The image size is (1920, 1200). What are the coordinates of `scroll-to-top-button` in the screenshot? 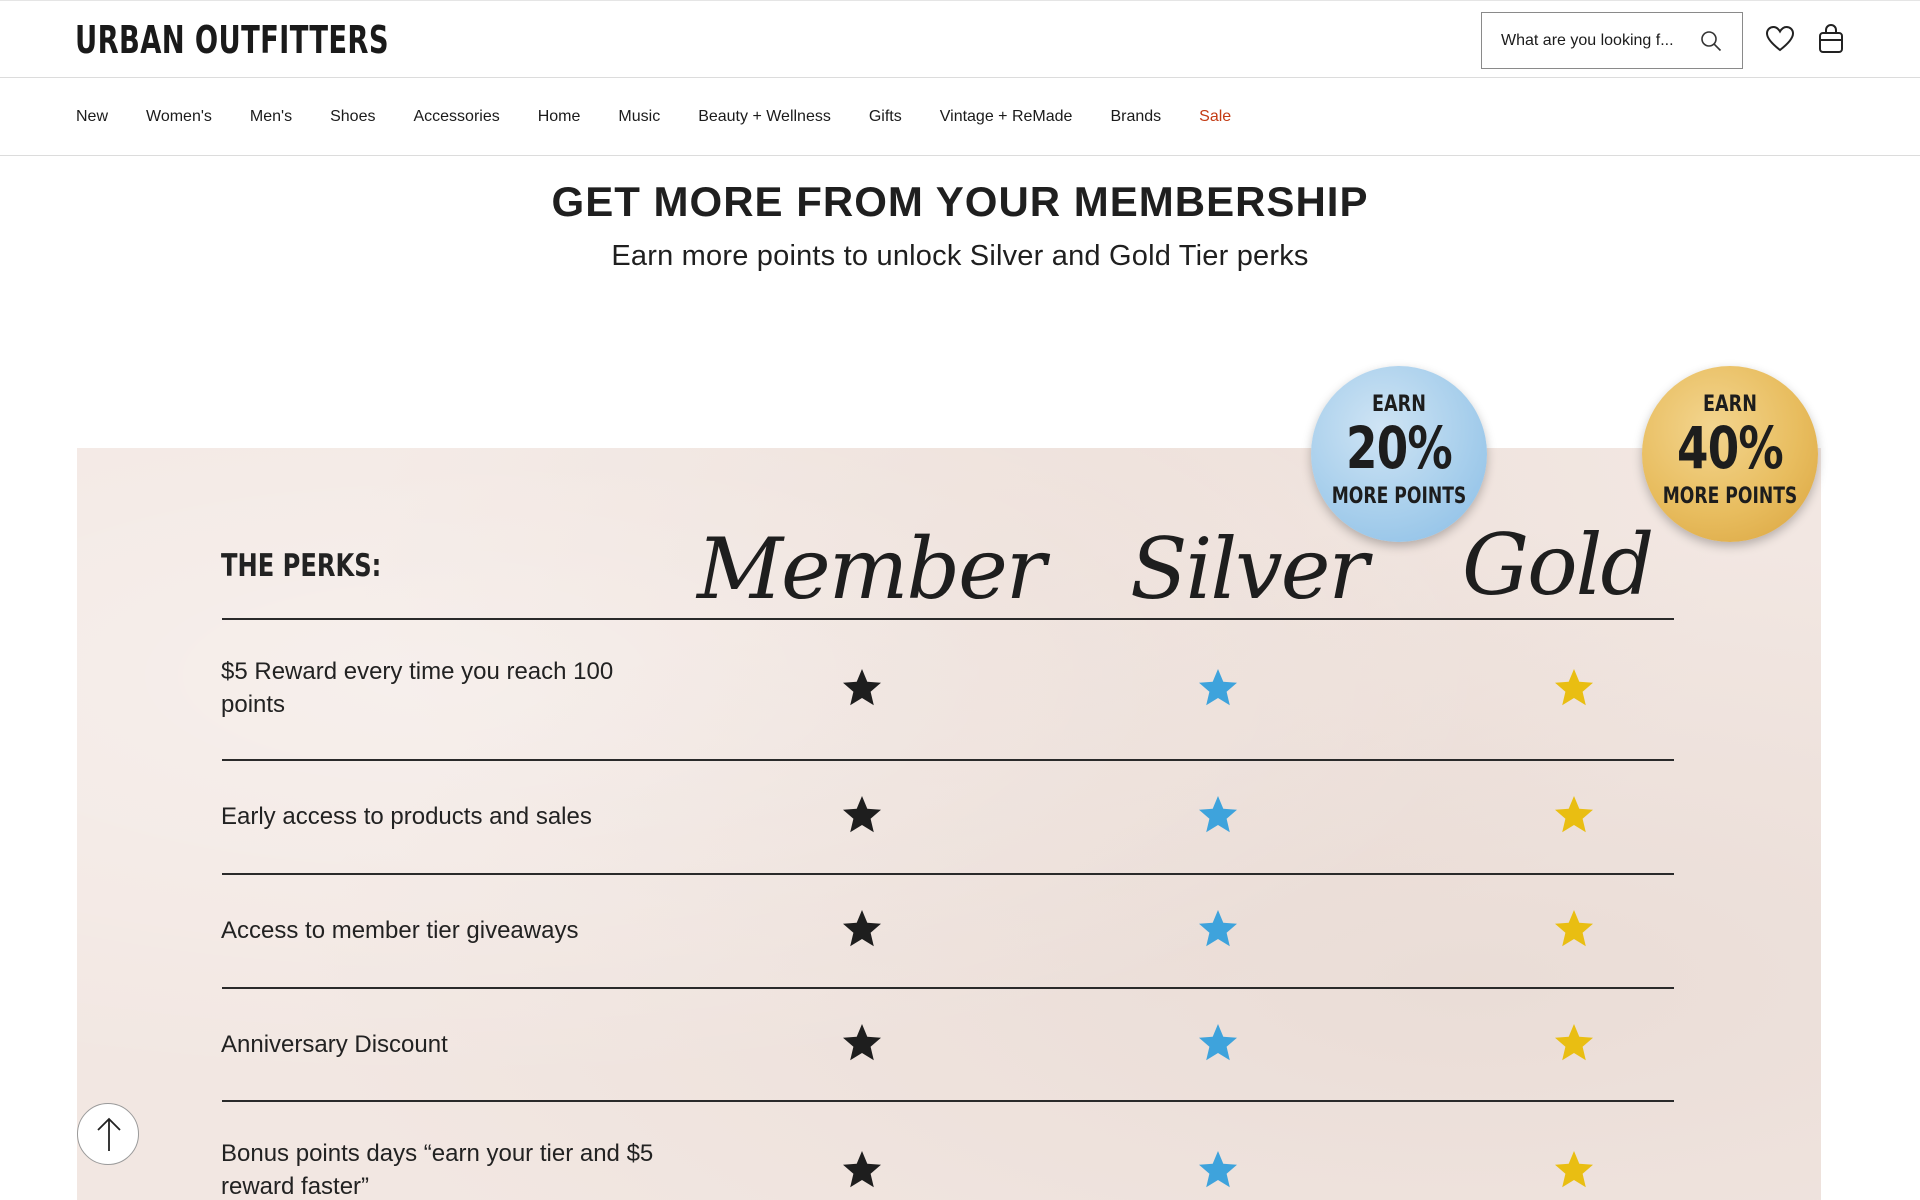 It's located at (108, 1134).